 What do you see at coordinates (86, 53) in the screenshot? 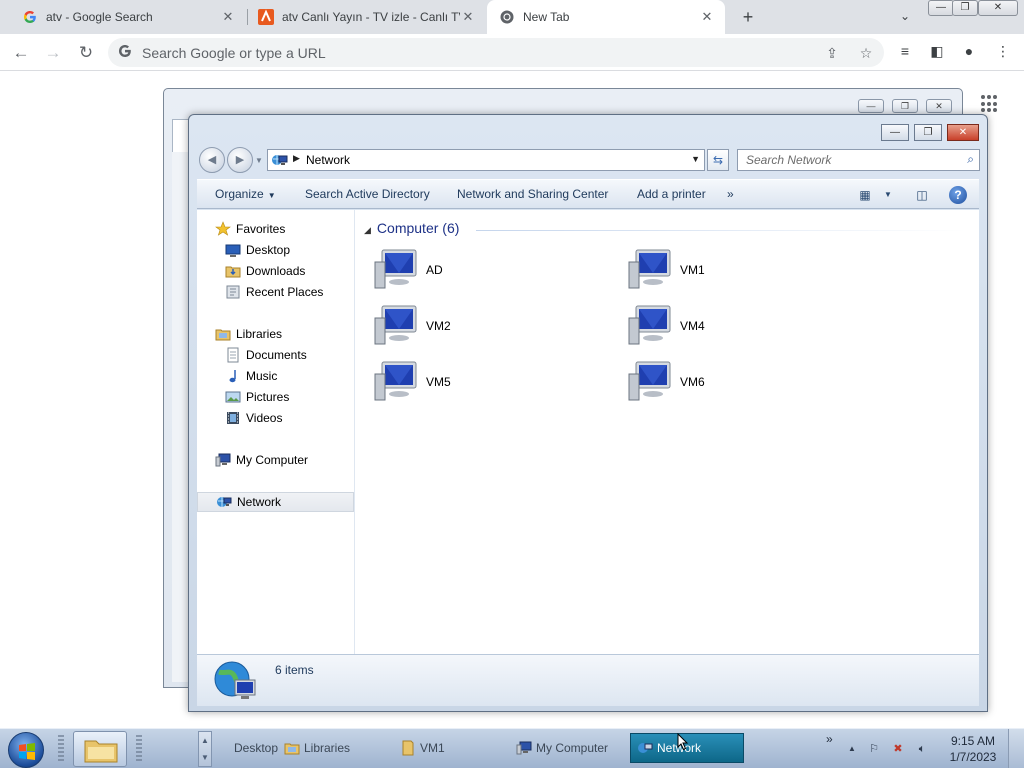
I see `reload-button: ↻` at bounding box center [86, 53].